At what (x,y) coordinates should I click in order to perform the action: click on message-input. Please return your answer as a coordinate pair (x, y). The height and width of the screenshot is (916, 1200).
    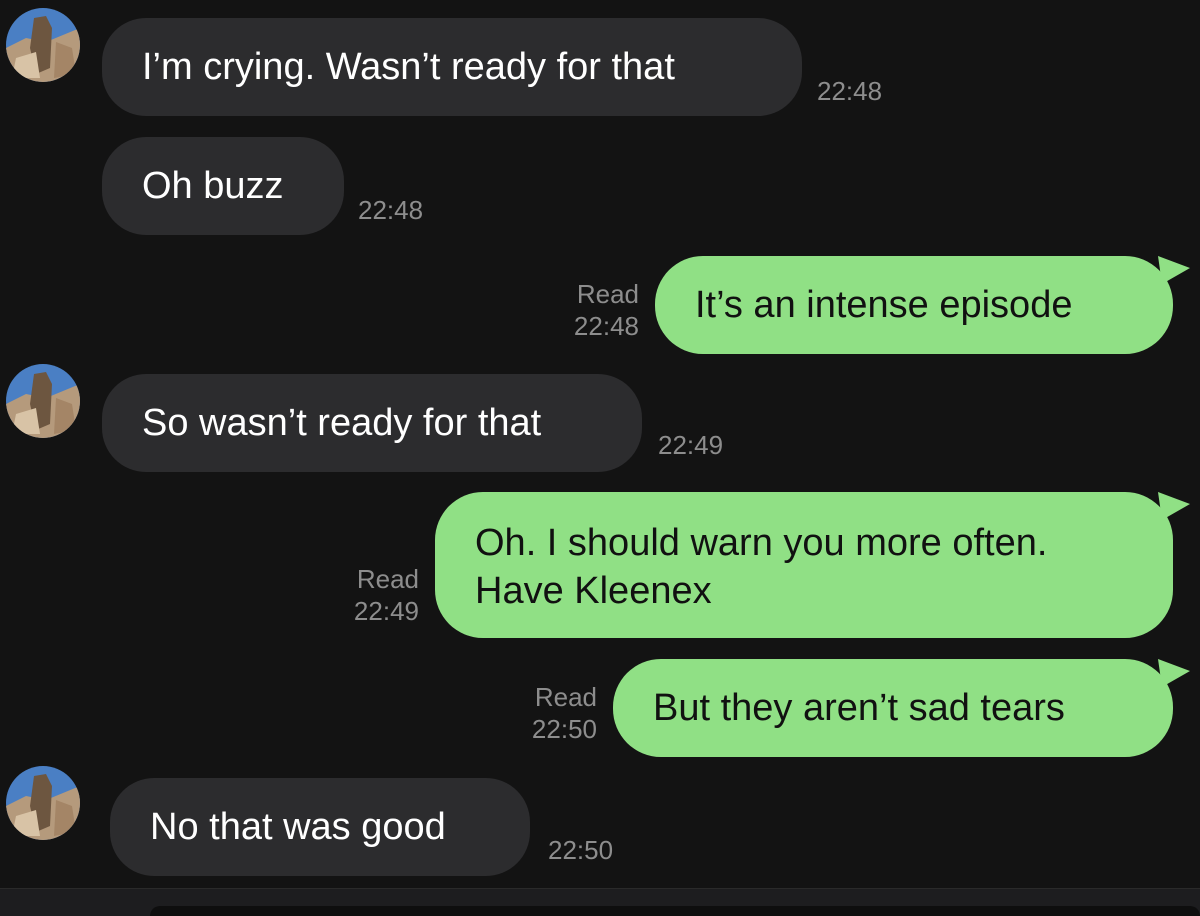
    Looking at the image, I should click on (675, 911).